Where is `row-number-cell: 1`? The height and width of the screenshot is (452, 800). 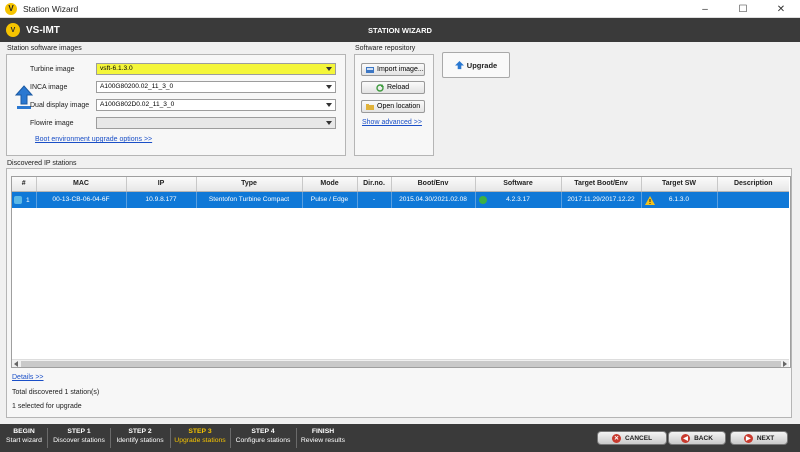 row-number-cell: 1 is located at coordinates (24, 199).